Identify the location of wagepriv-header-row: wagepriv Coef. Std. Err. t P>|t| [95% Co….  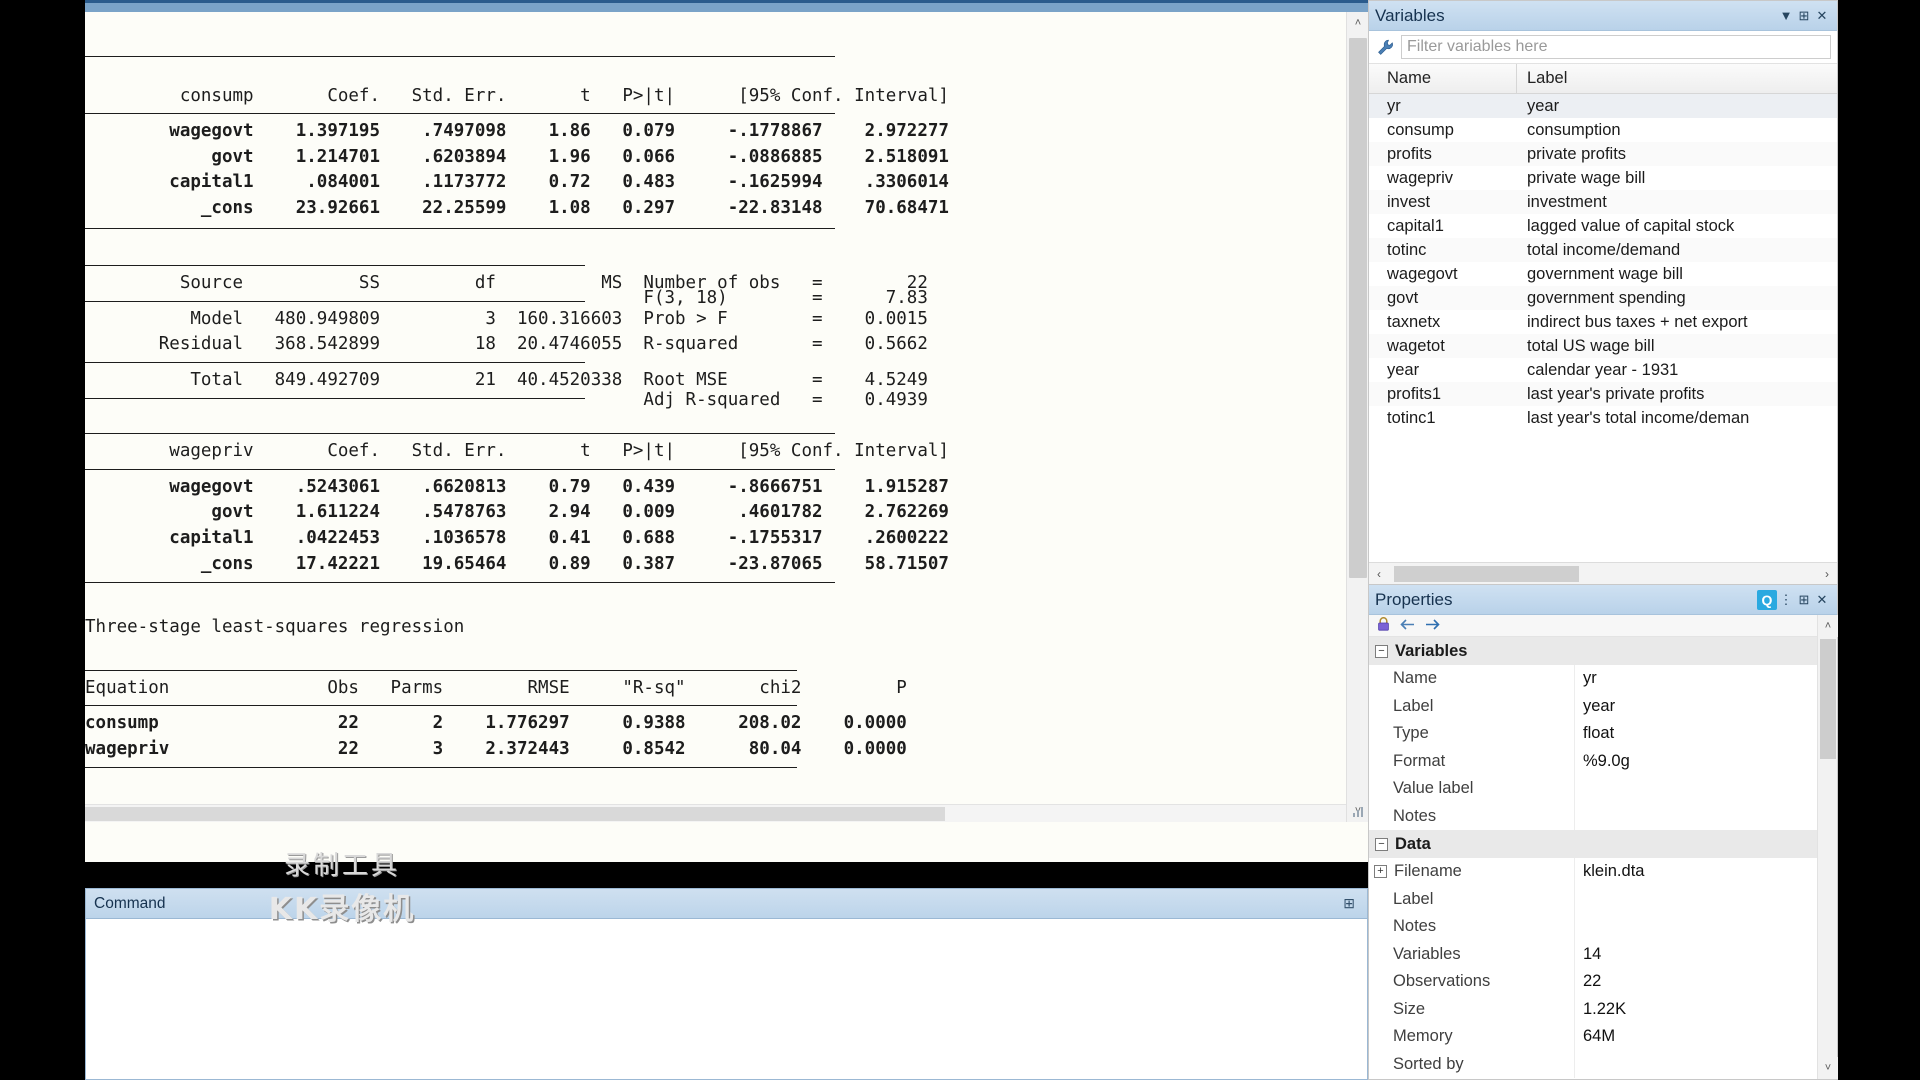
(517, 451).